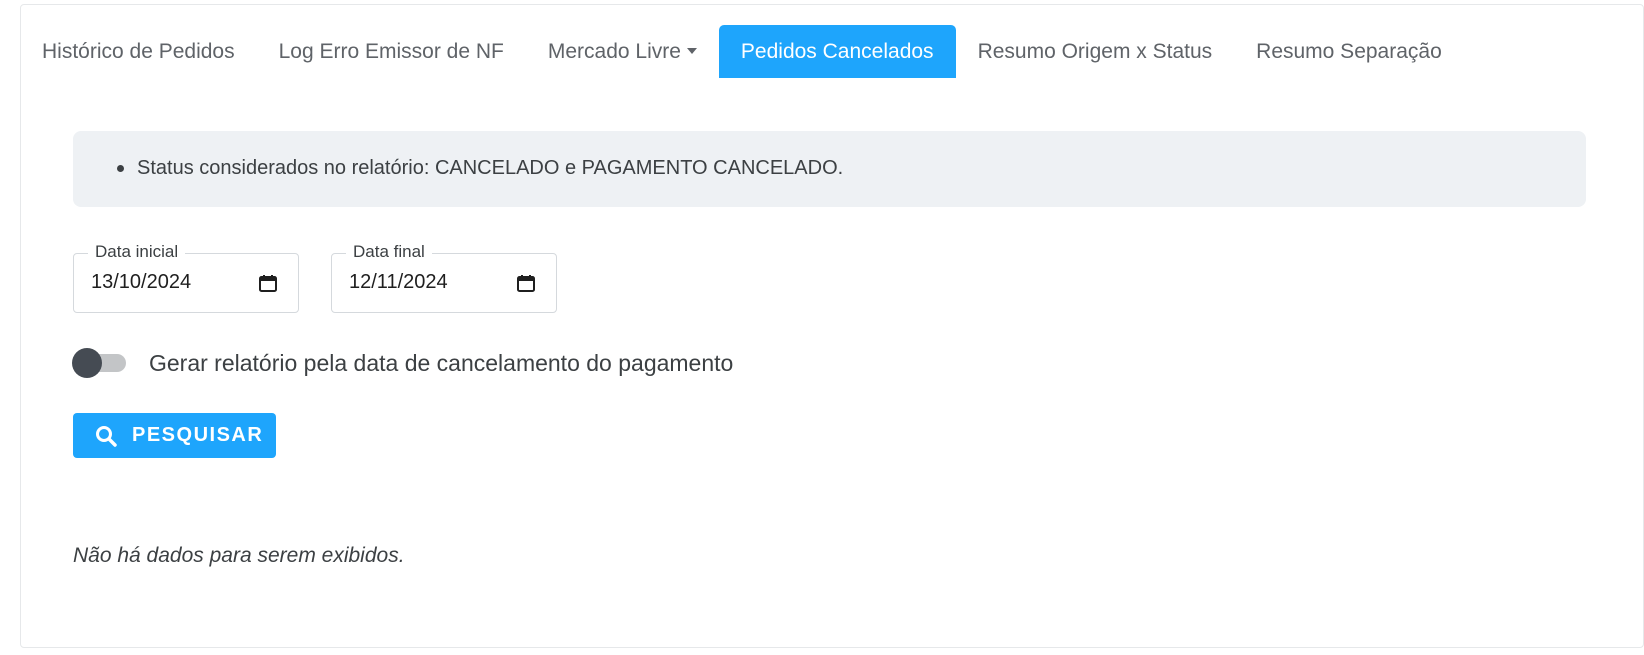  I want to click on tab-historico-de-pedidos: Histórico de Pedidos, so click(138, 51).